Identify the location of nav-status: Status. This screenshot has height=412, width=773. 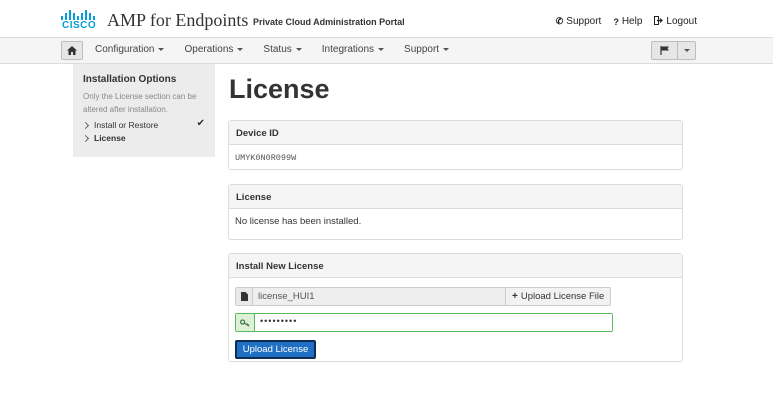
(282, 49).